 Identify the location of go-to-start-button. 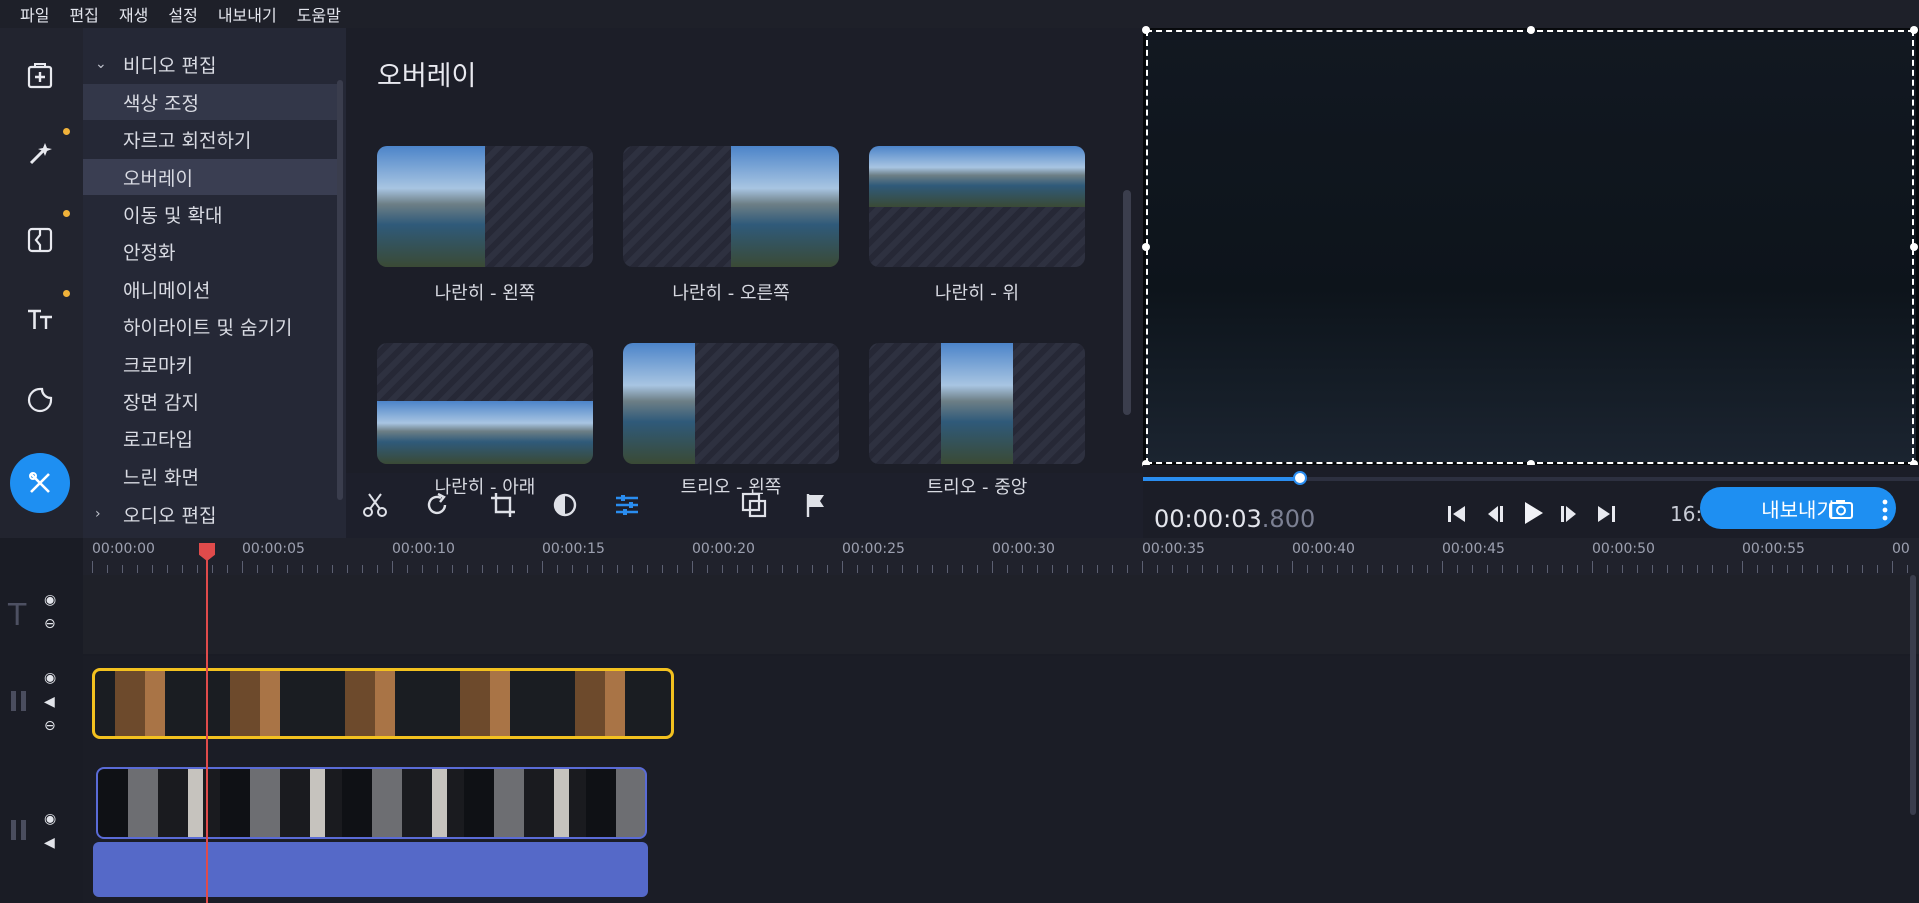
(1457, 514).